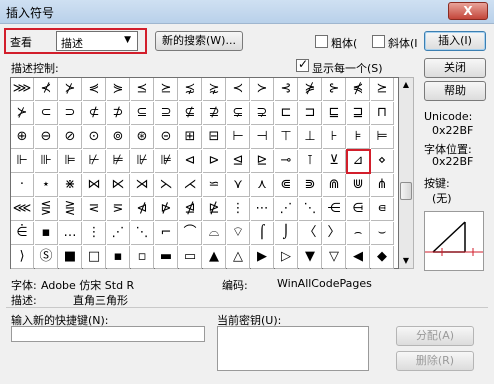  Describe the element at coordinates (190, 113) in the screenshot. I see `symbol-cell: ⊈` at that location.